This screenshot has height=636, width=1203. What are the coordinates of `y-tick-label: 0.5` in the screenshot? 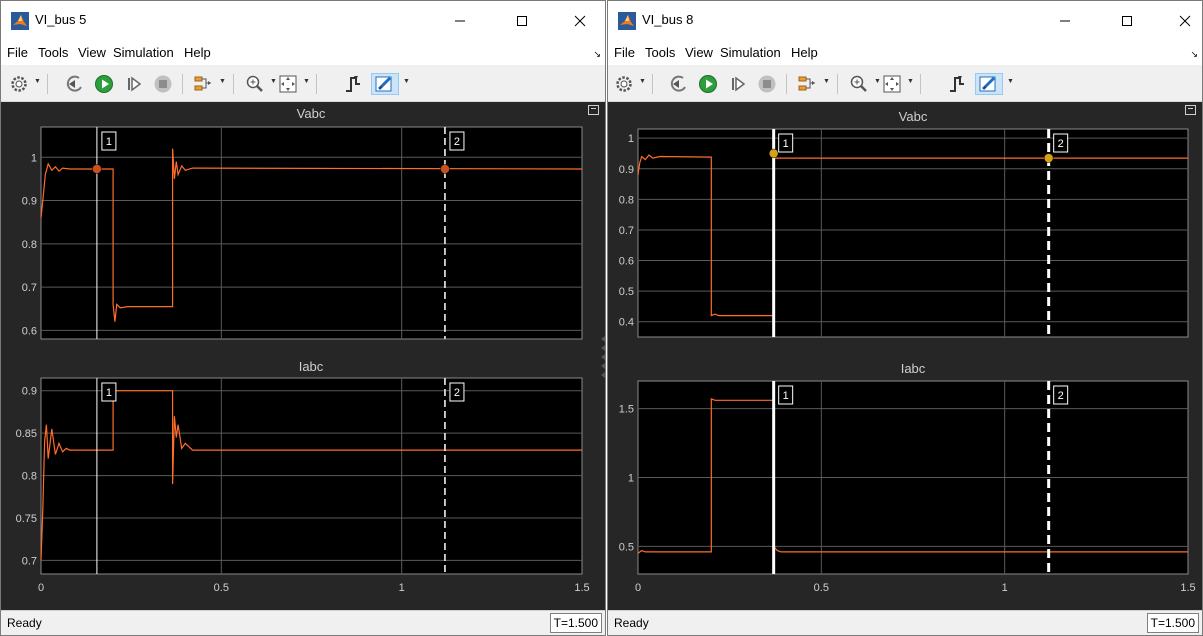 It's located at (626, 547).